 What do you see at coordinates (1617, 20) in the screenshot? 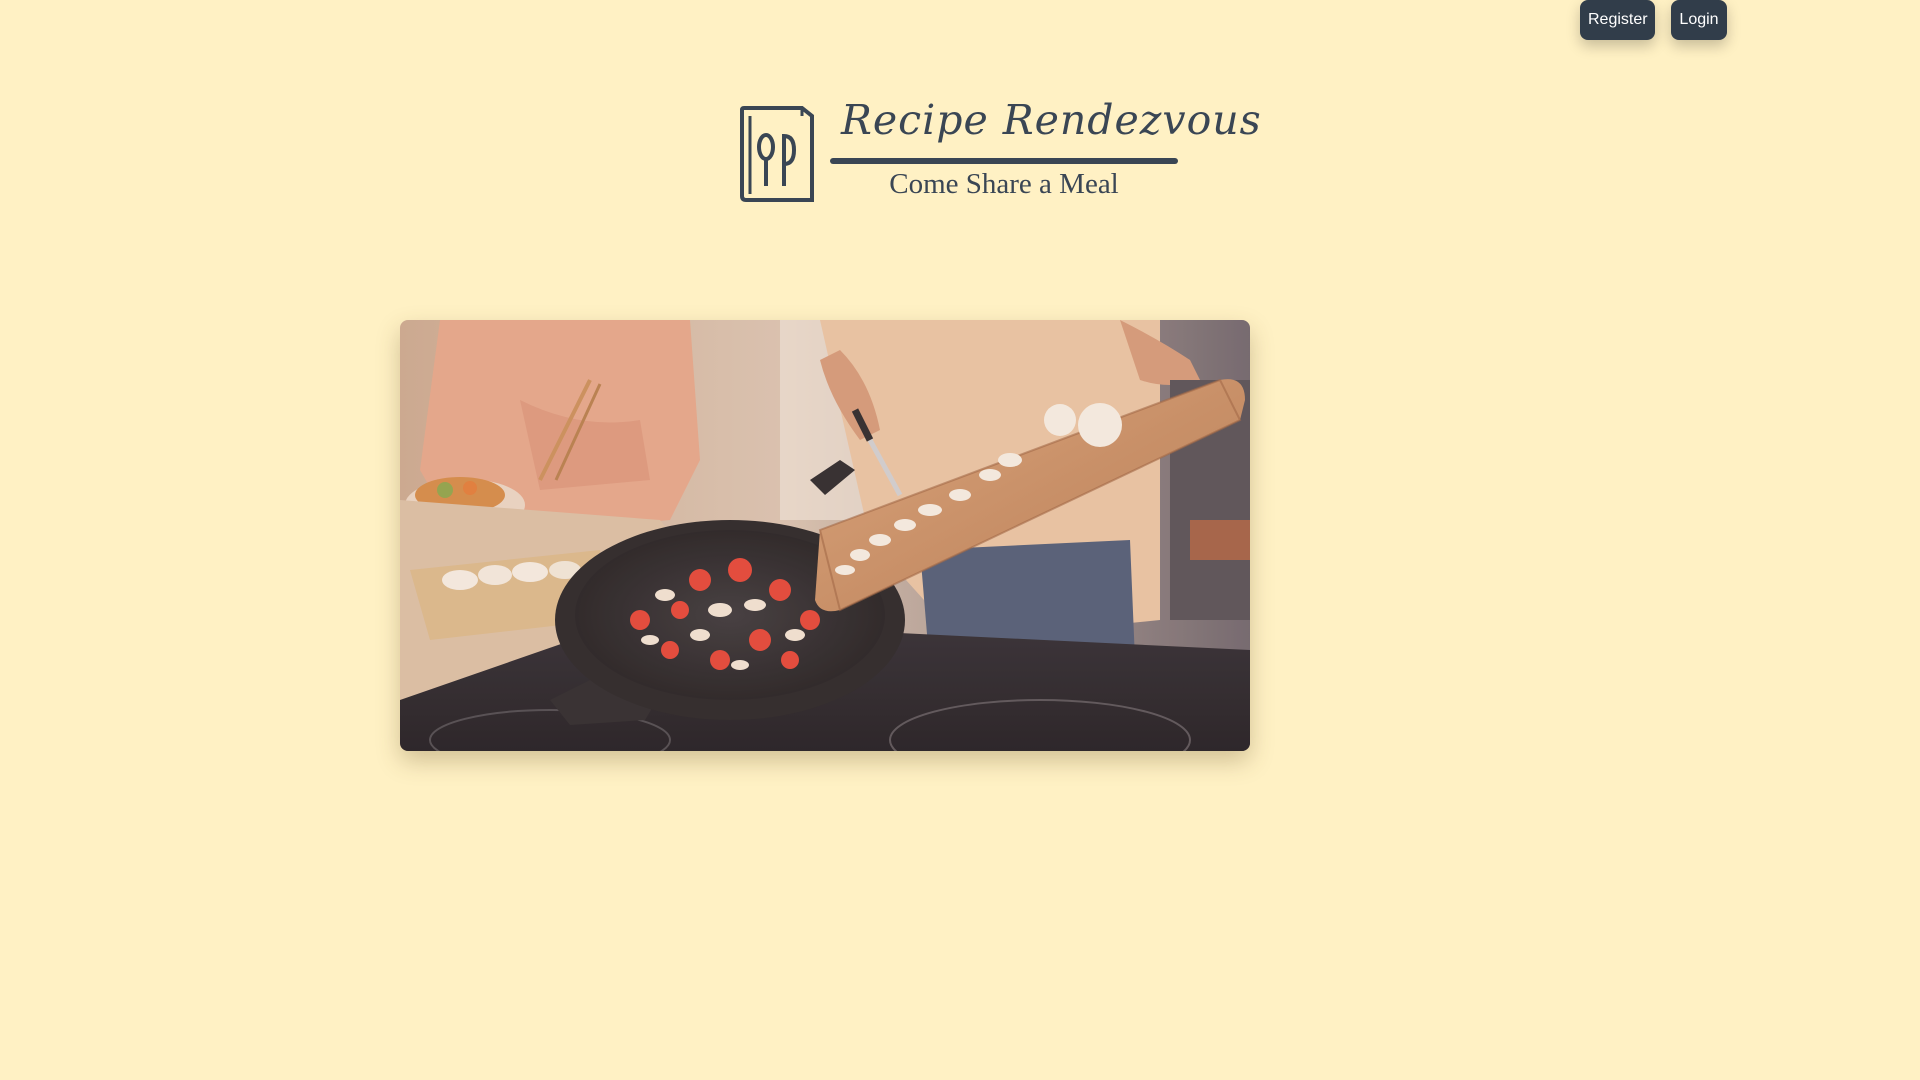
I see `register-button: Register` at bounding box center [1617, 20].